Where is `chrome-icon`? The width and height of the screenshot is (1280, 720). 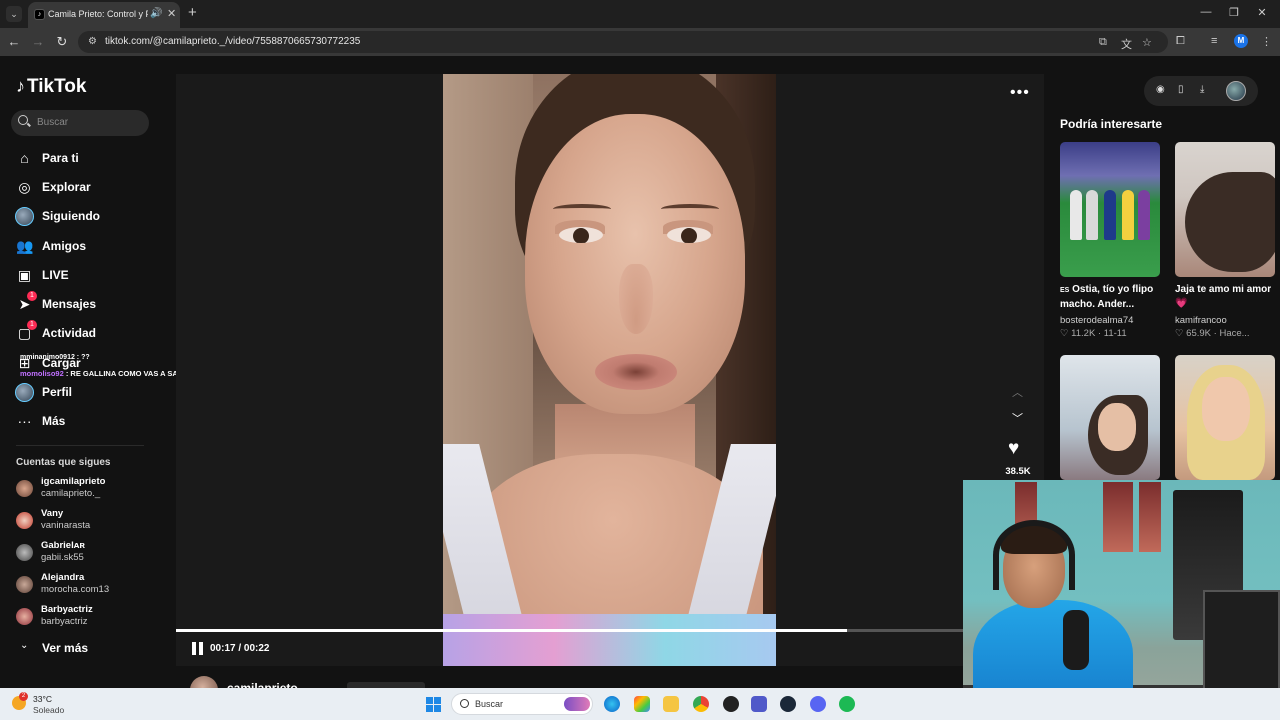
chrome-icon is located at coordinates (701, 704).